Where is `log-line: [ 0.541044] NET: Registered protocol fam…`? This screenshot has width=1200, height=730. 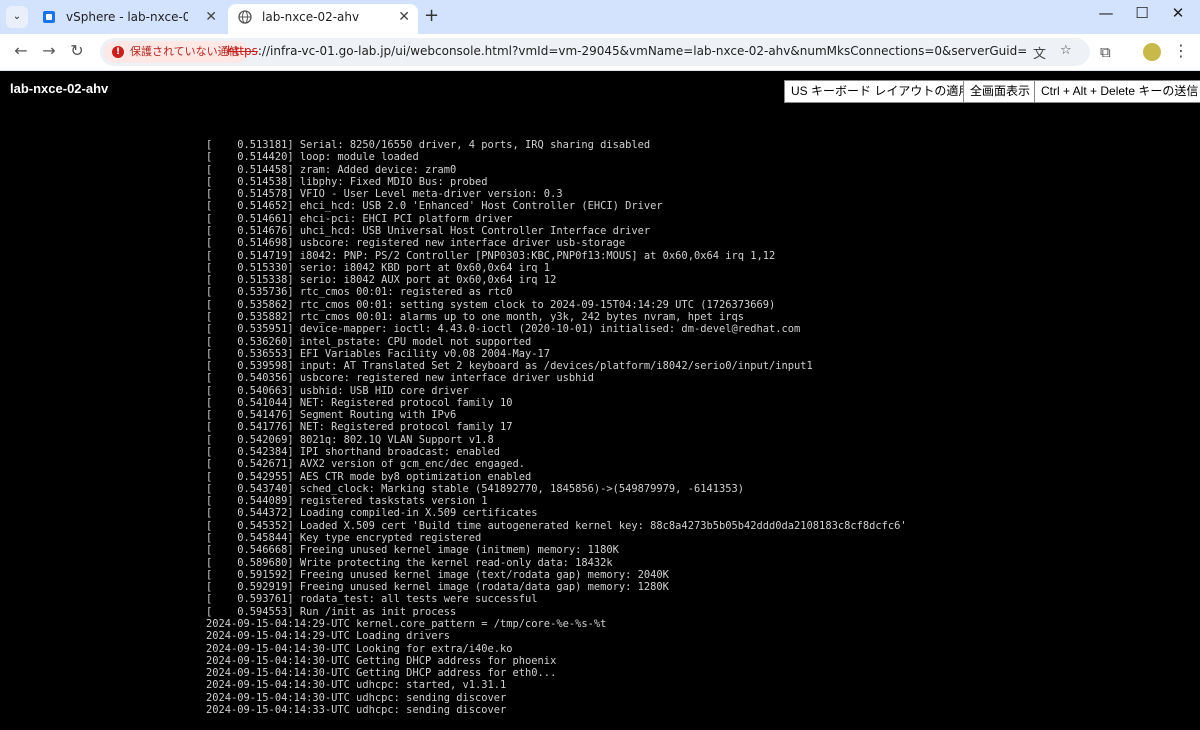
log-line: [ 0.541044] NET: Registered protocol fam… is located at coordinates (359, 402).